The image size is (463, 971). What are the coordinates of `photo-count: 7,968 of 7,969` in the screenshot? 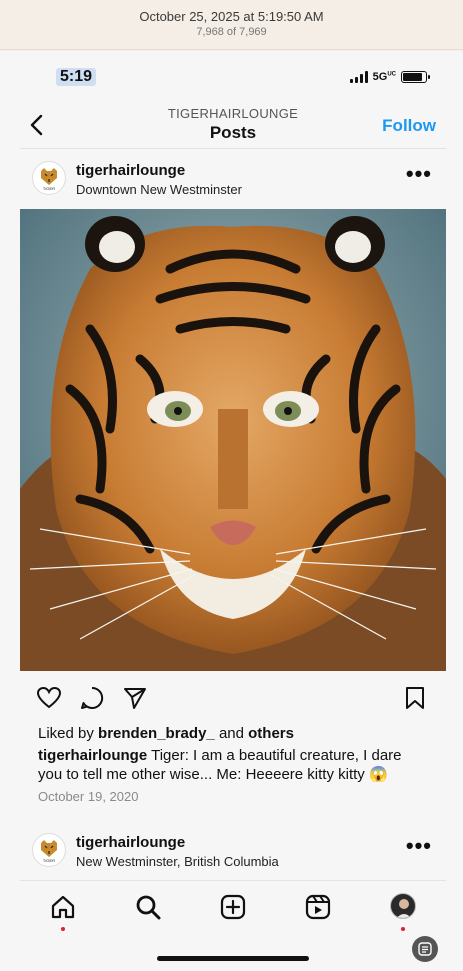 It's located at (231, 32).